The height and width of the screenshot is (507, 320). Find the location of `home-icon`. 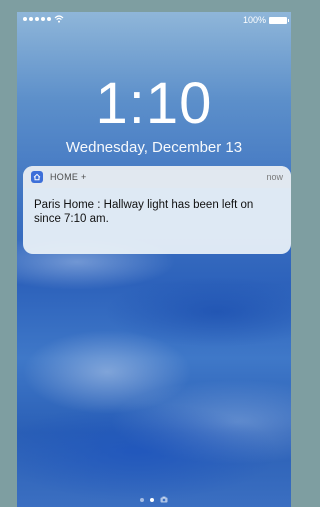

home-icon is located at coordinates (37, 177).